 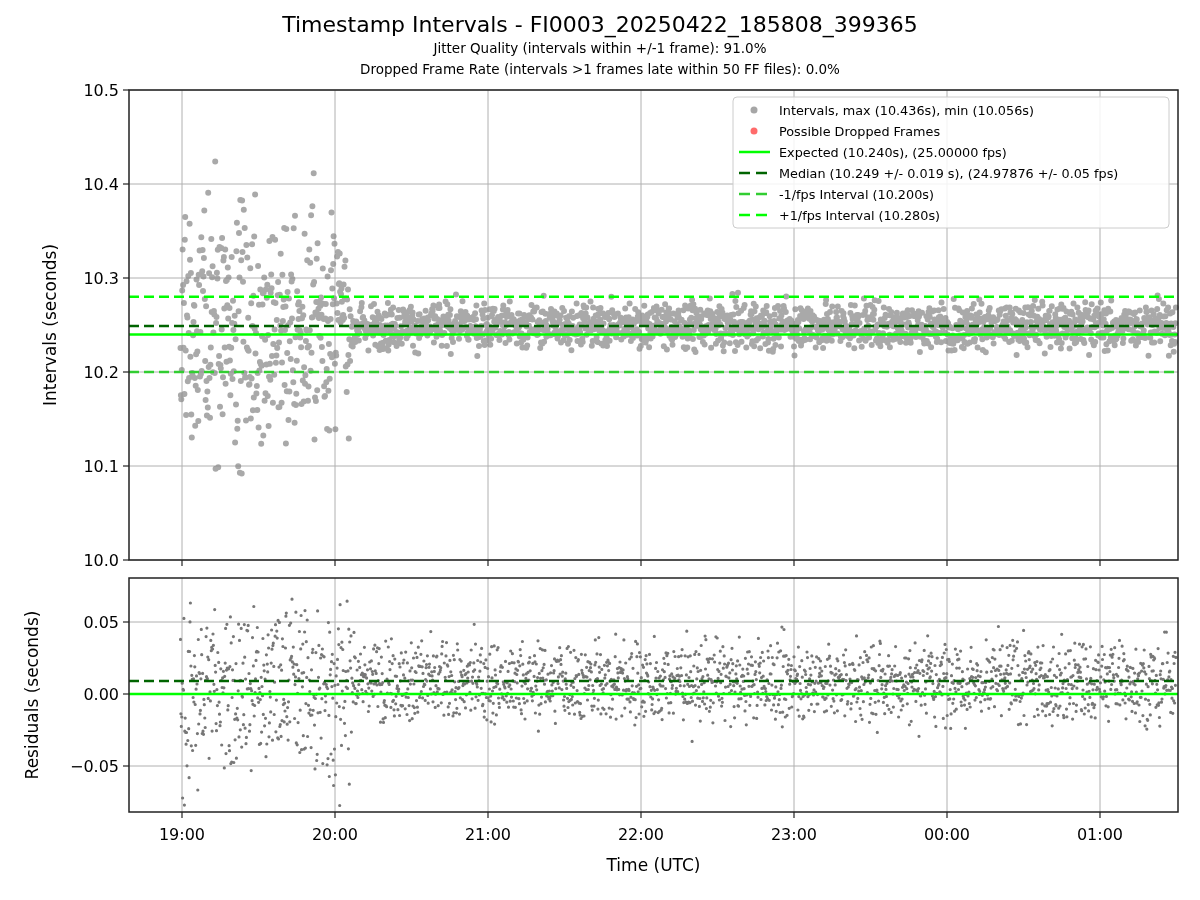 What do you see at coordinates (101, 184) in the screenshot?
I see `tick-label: 10.4` at bounding box center [101, 184].